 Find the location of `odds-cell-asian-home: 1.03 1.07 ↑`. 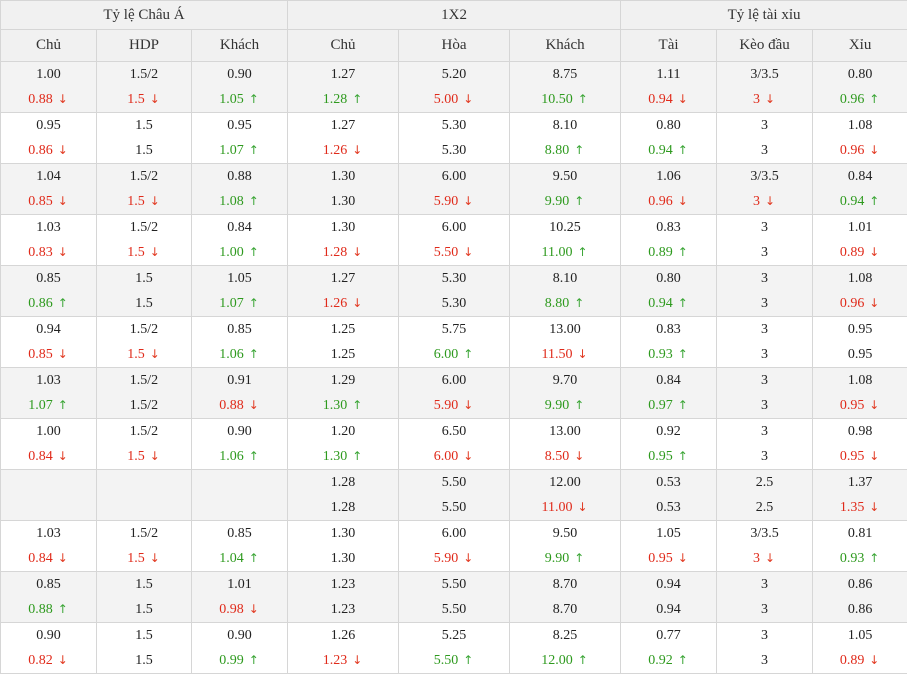

odds-cell-asian-home: 1.03 1.07 ↑ is located at coordinates (48, 393).